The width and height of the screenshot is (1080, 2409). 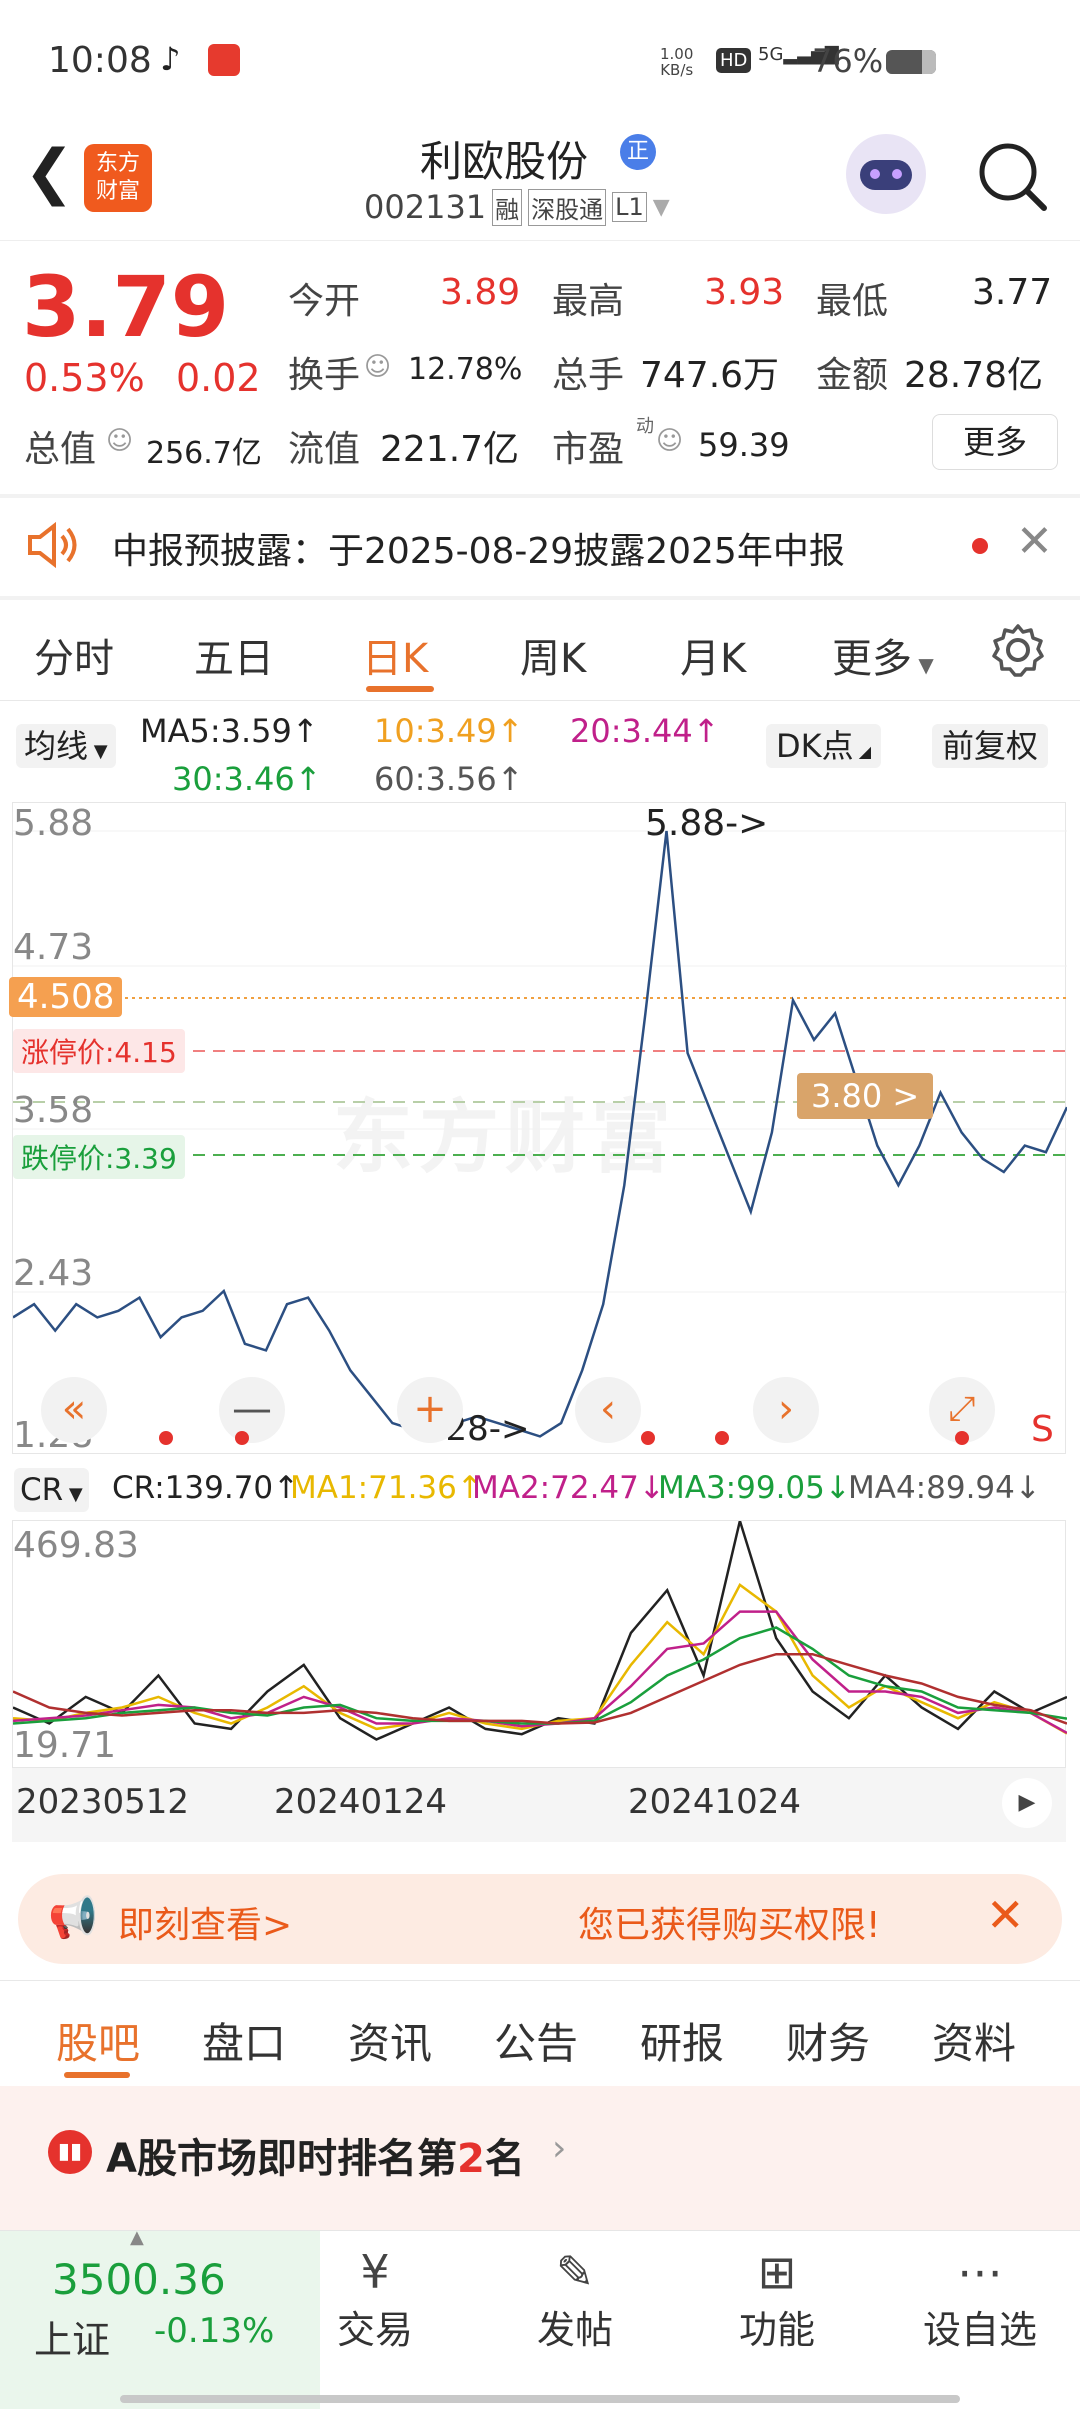 I want to click on connect-tag: 深股通, so click(x=567, y=207).